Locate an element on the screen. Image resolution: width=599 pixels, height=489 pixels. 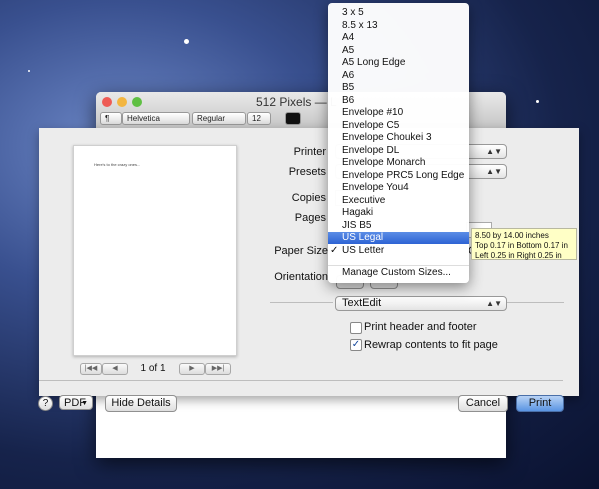
menu-item-paper-size: Envelope You4 is located at coordinates (398, 188).